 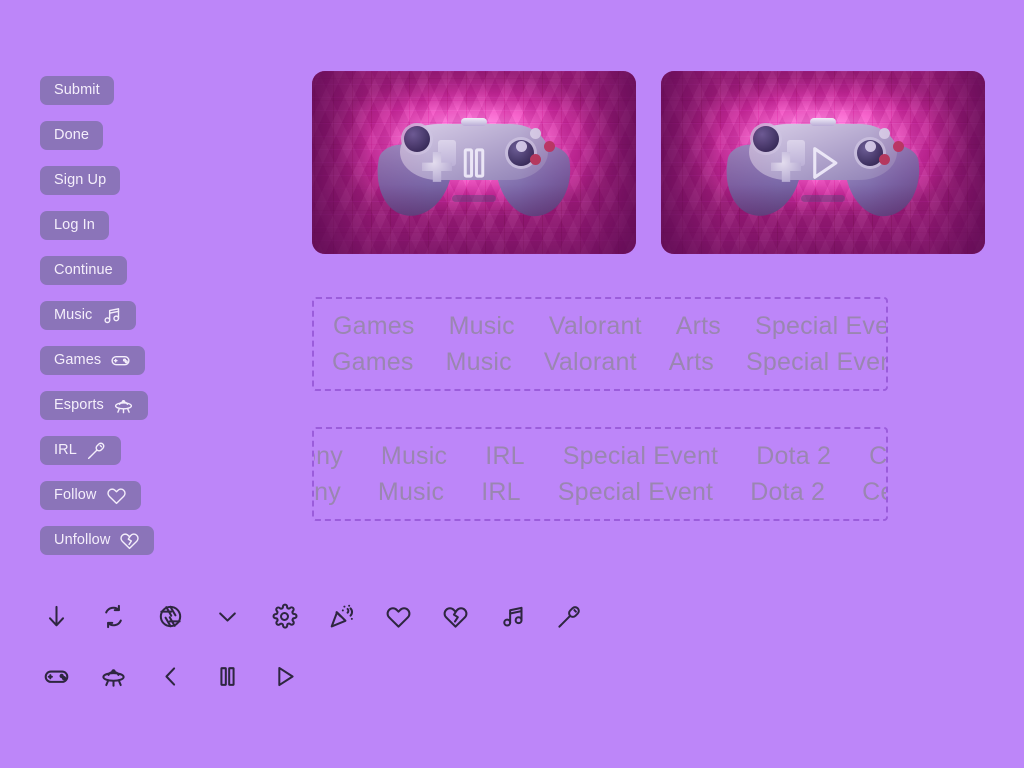 What do you see at coordinates (170, 616) in the screenshot?
I see `aperture-icon` at bounding box center [170, 616].